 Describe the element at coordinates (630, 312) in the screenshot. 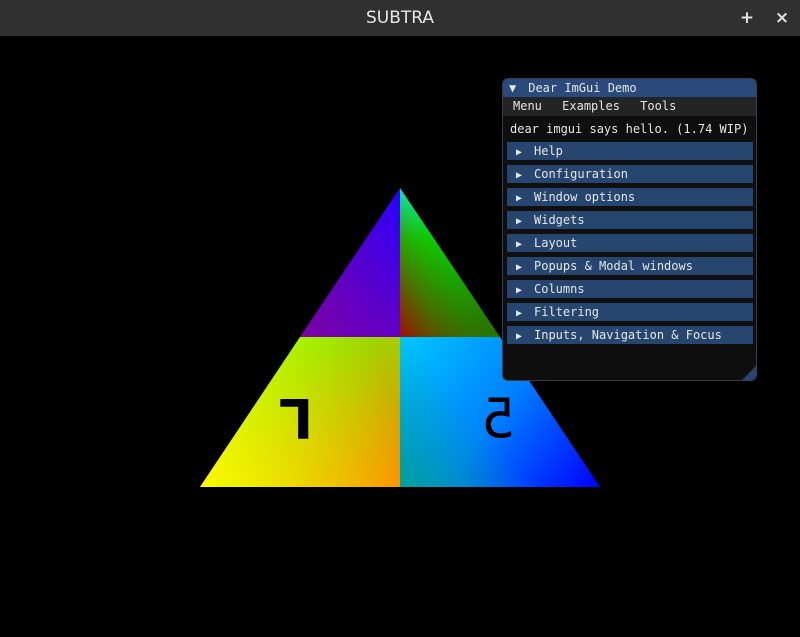

I see `header-filtering: ▶ Filtering` at that location.